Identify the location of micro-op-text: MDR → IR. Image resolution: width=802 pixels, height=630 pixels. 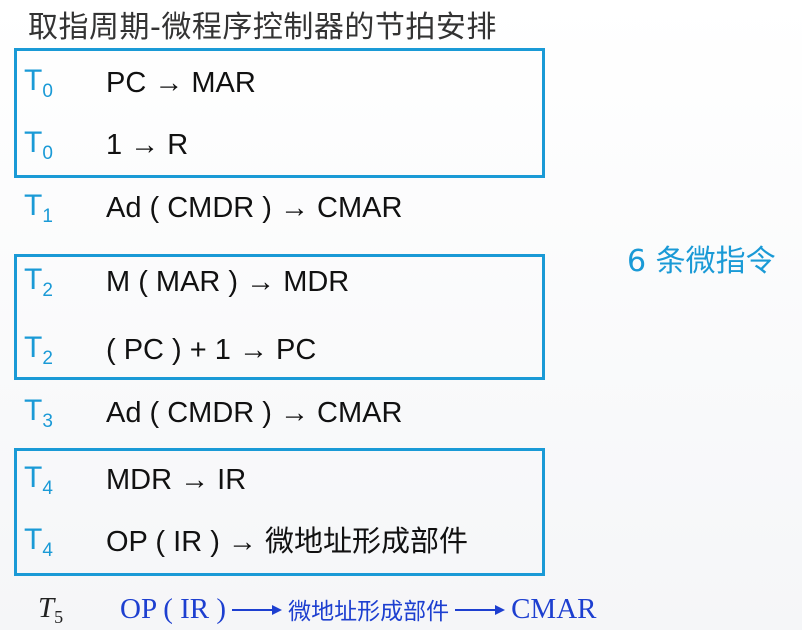
(176, 479).